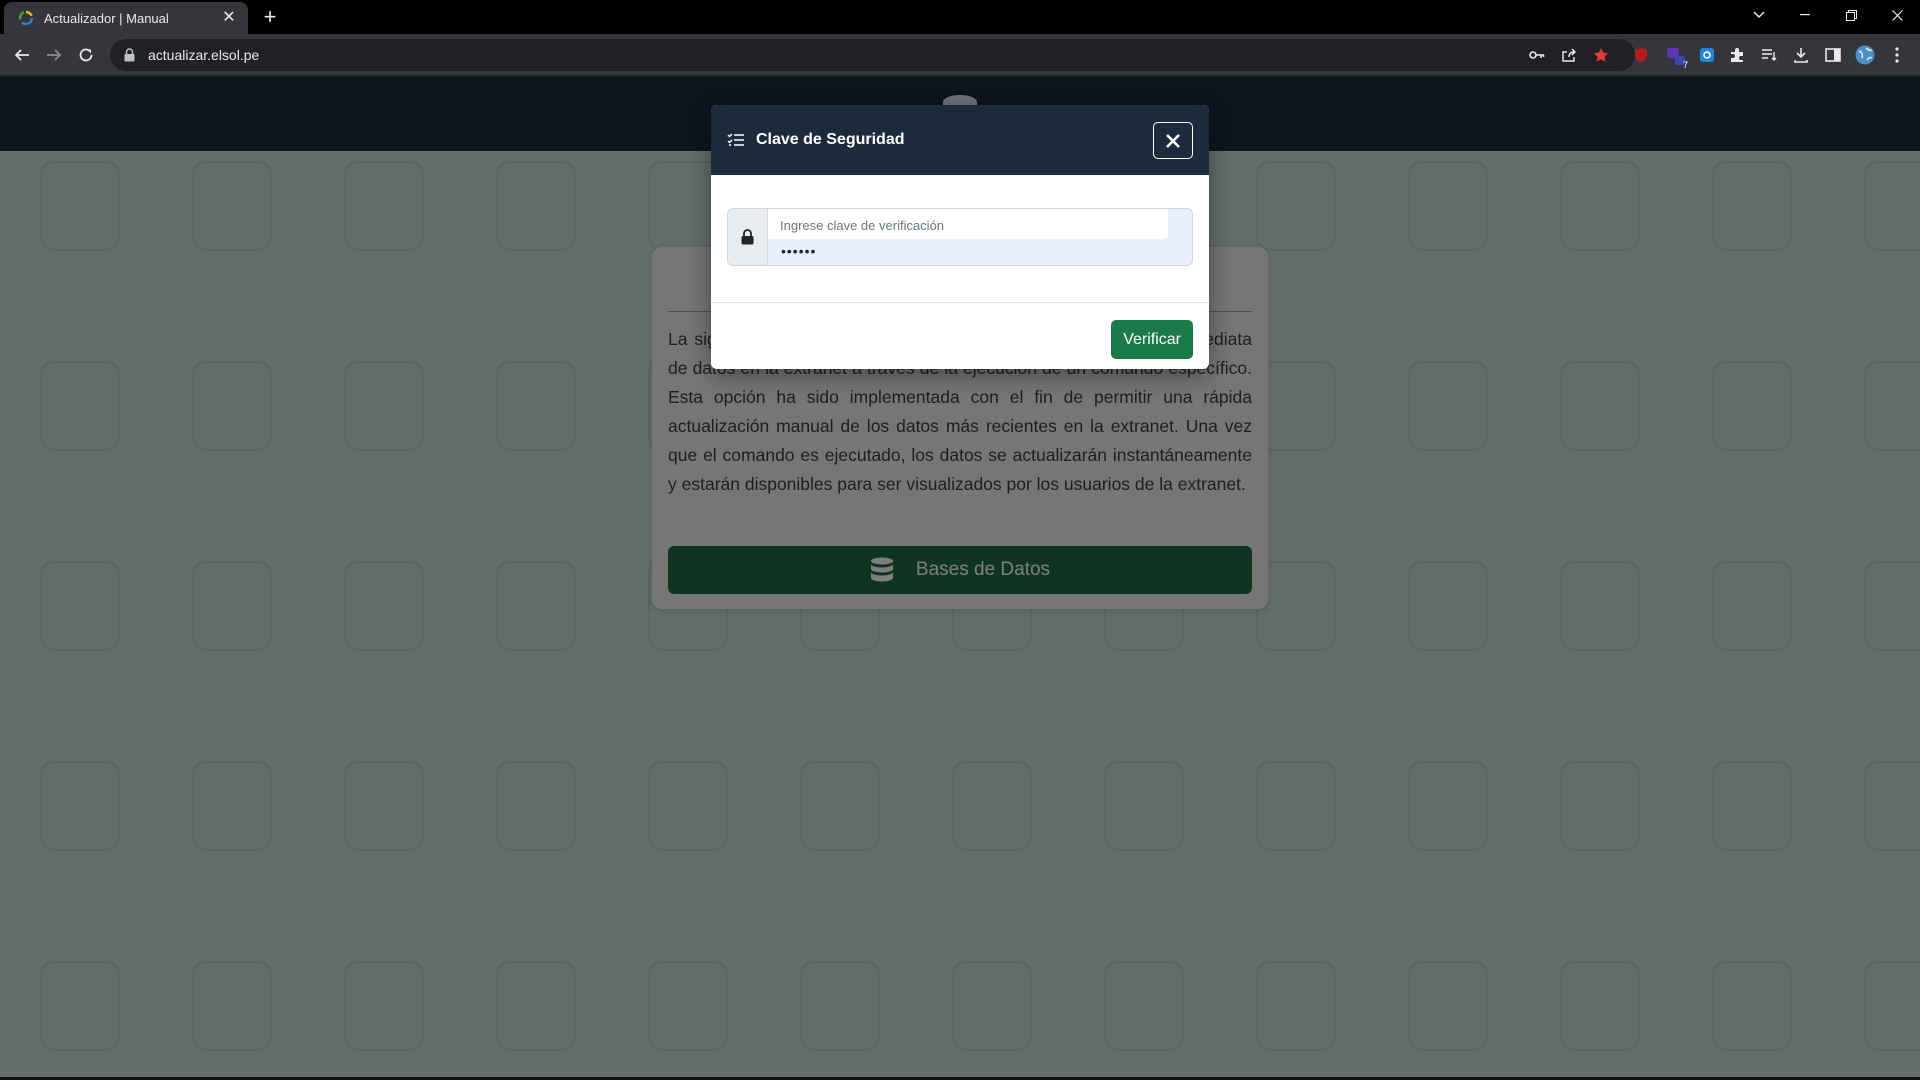 This screenshot has height=1080, width=1920. What do you see at coordinates (1805, 15) in the screenshot?
I see `minimize-icon` at bounding box center [1805, 15].